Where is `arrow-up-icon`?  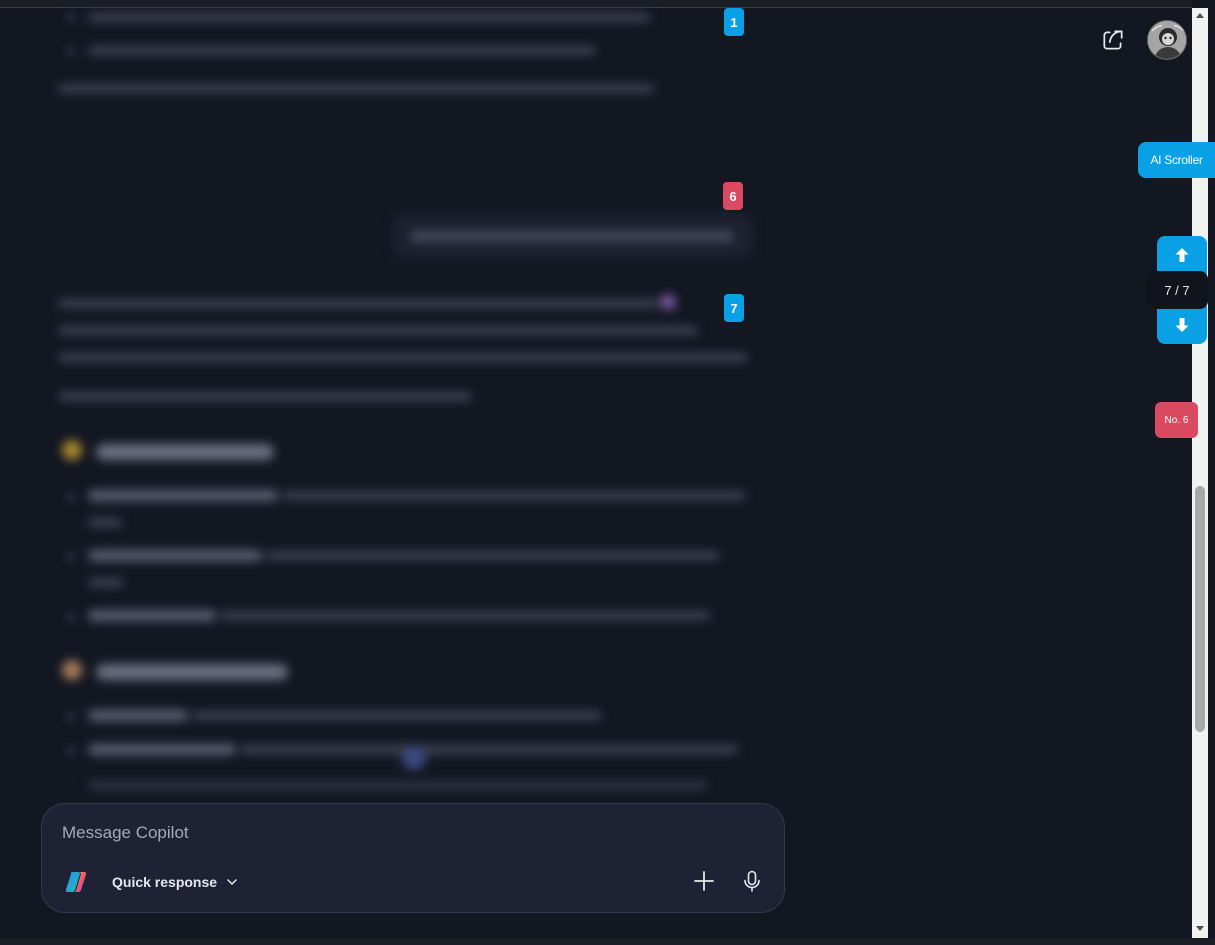 arrow-up-icon is located at coordinates (1182, 255).